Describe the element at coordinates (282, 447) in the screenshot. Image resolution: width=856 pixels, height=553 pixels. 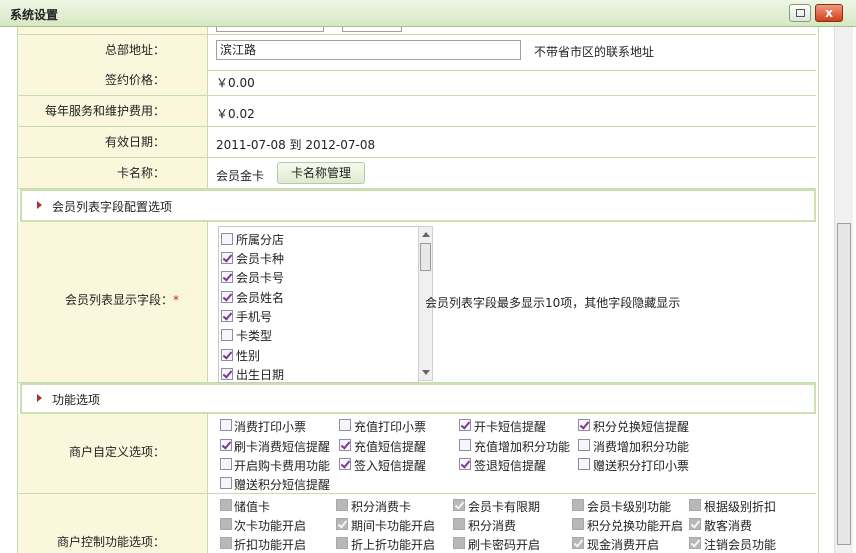
I see `option-label-4: 刷卡消费短信提醒` at that location.